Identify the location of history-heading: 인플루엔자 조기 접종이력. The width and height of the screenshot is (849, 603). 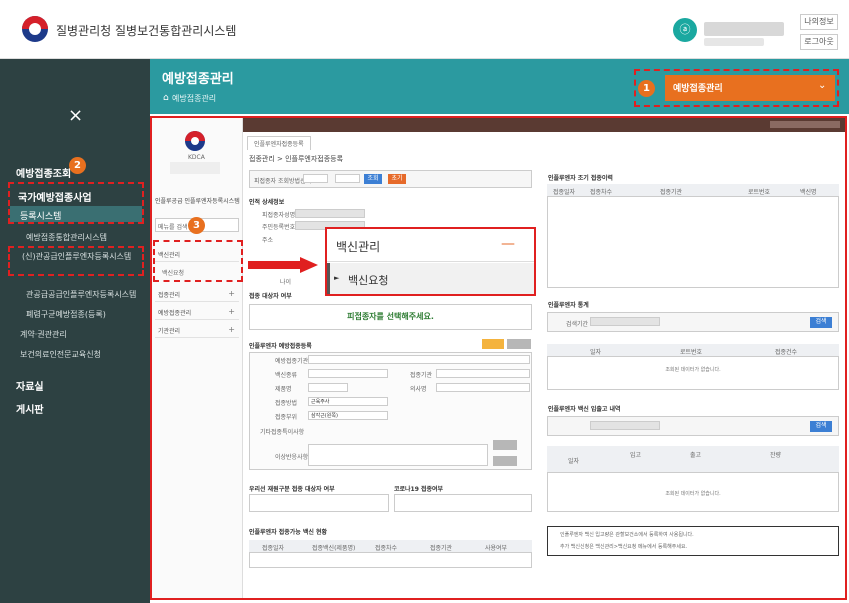
(580, 178).